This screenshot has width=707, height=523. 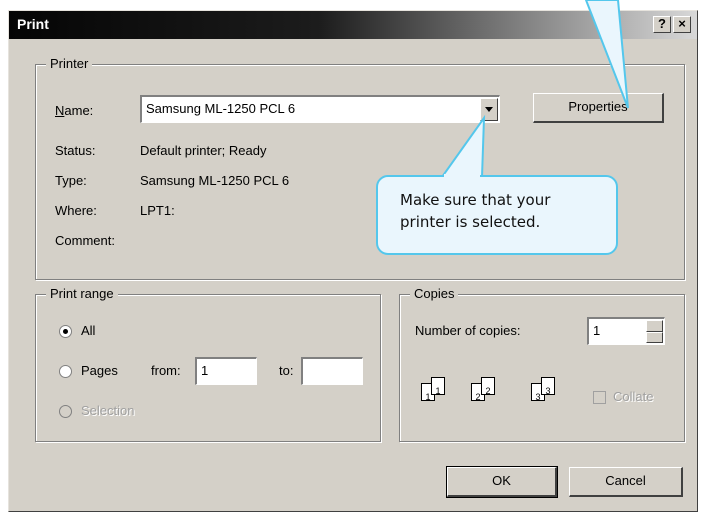 I want to click on pages-label: Pages, so click(x=99, y=370).